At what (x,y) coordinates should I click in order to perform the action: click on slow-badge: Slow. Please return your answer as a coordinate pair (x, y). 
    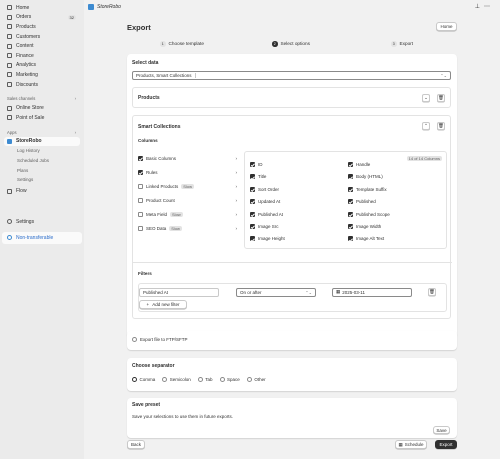
    Looking at the image, I should click on (187, 186).